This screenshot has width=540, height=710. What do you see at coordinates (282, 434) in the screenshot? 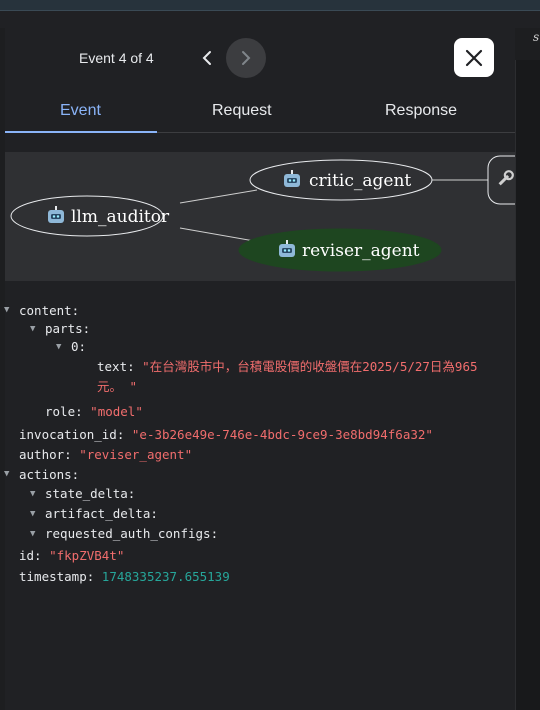
I see `invocation-id-value: "e-3b26e49e-746e-4bdc-9ce9-3e8bd94f6a32"` at bounding box center [282, 434].